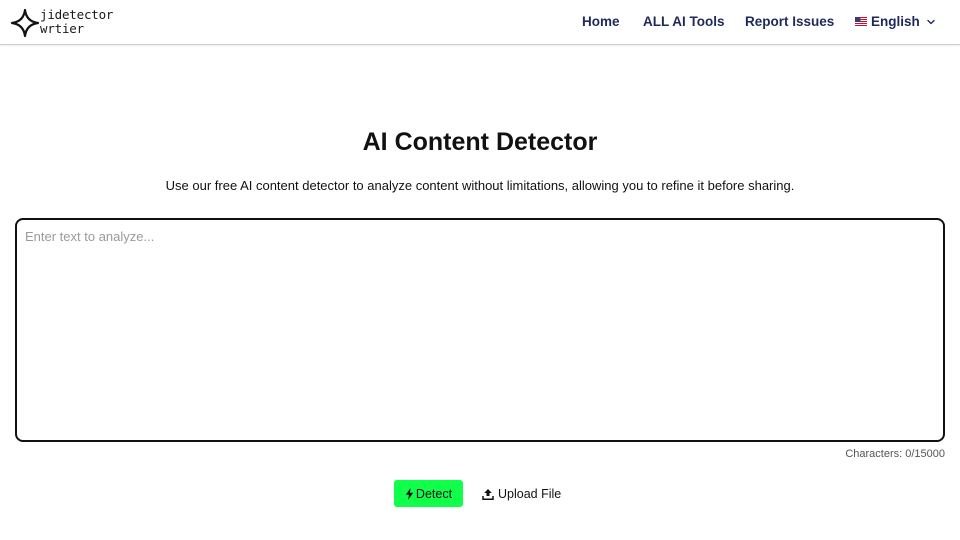  Describe the element at coordinates (861, 21) in the screenshot. I see `us-flag-icon` at that location.